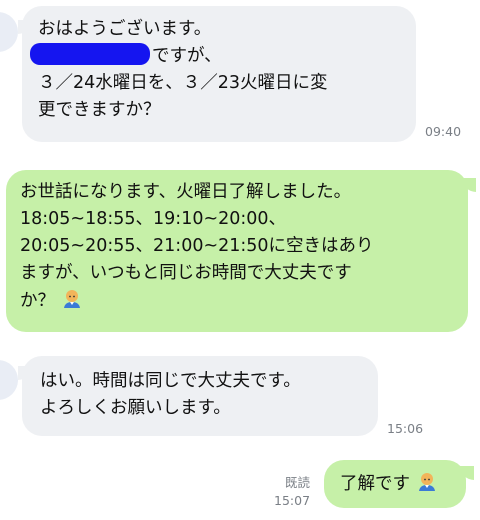 The height and width of the screenshot is (520, 480). What do you see at coordinates (405, 428) in the screenshot?
I see `message-time: 15:06` at bounding box center [405, 428].